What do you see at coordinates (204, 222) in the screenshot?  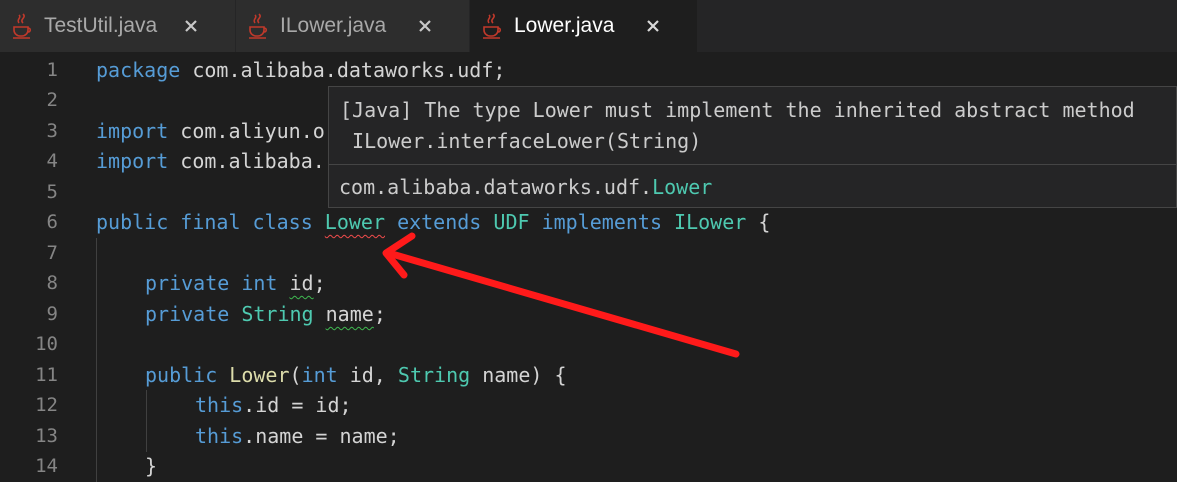 I see `keyword: public final class` at bounding box center [204, 222].